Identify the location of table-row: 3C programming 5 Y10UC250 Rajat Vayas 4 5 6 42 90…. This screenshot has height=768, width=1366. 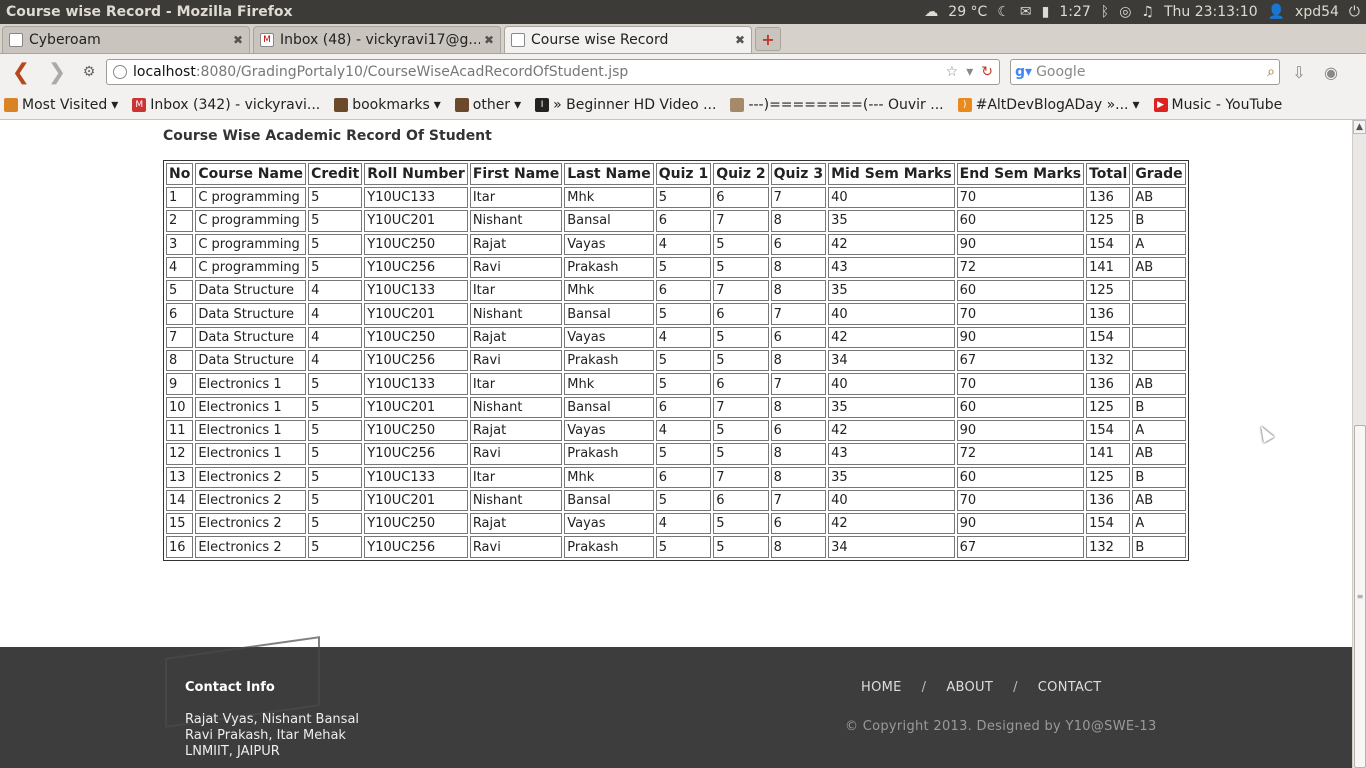
(676, 244).